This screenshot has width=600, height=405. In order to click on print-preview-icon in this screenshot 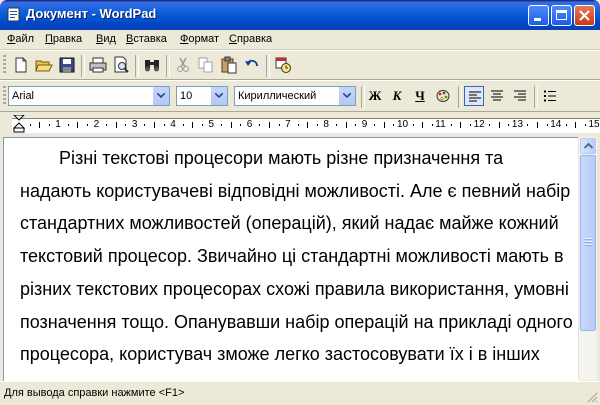, I will do `click(121, 64)`.